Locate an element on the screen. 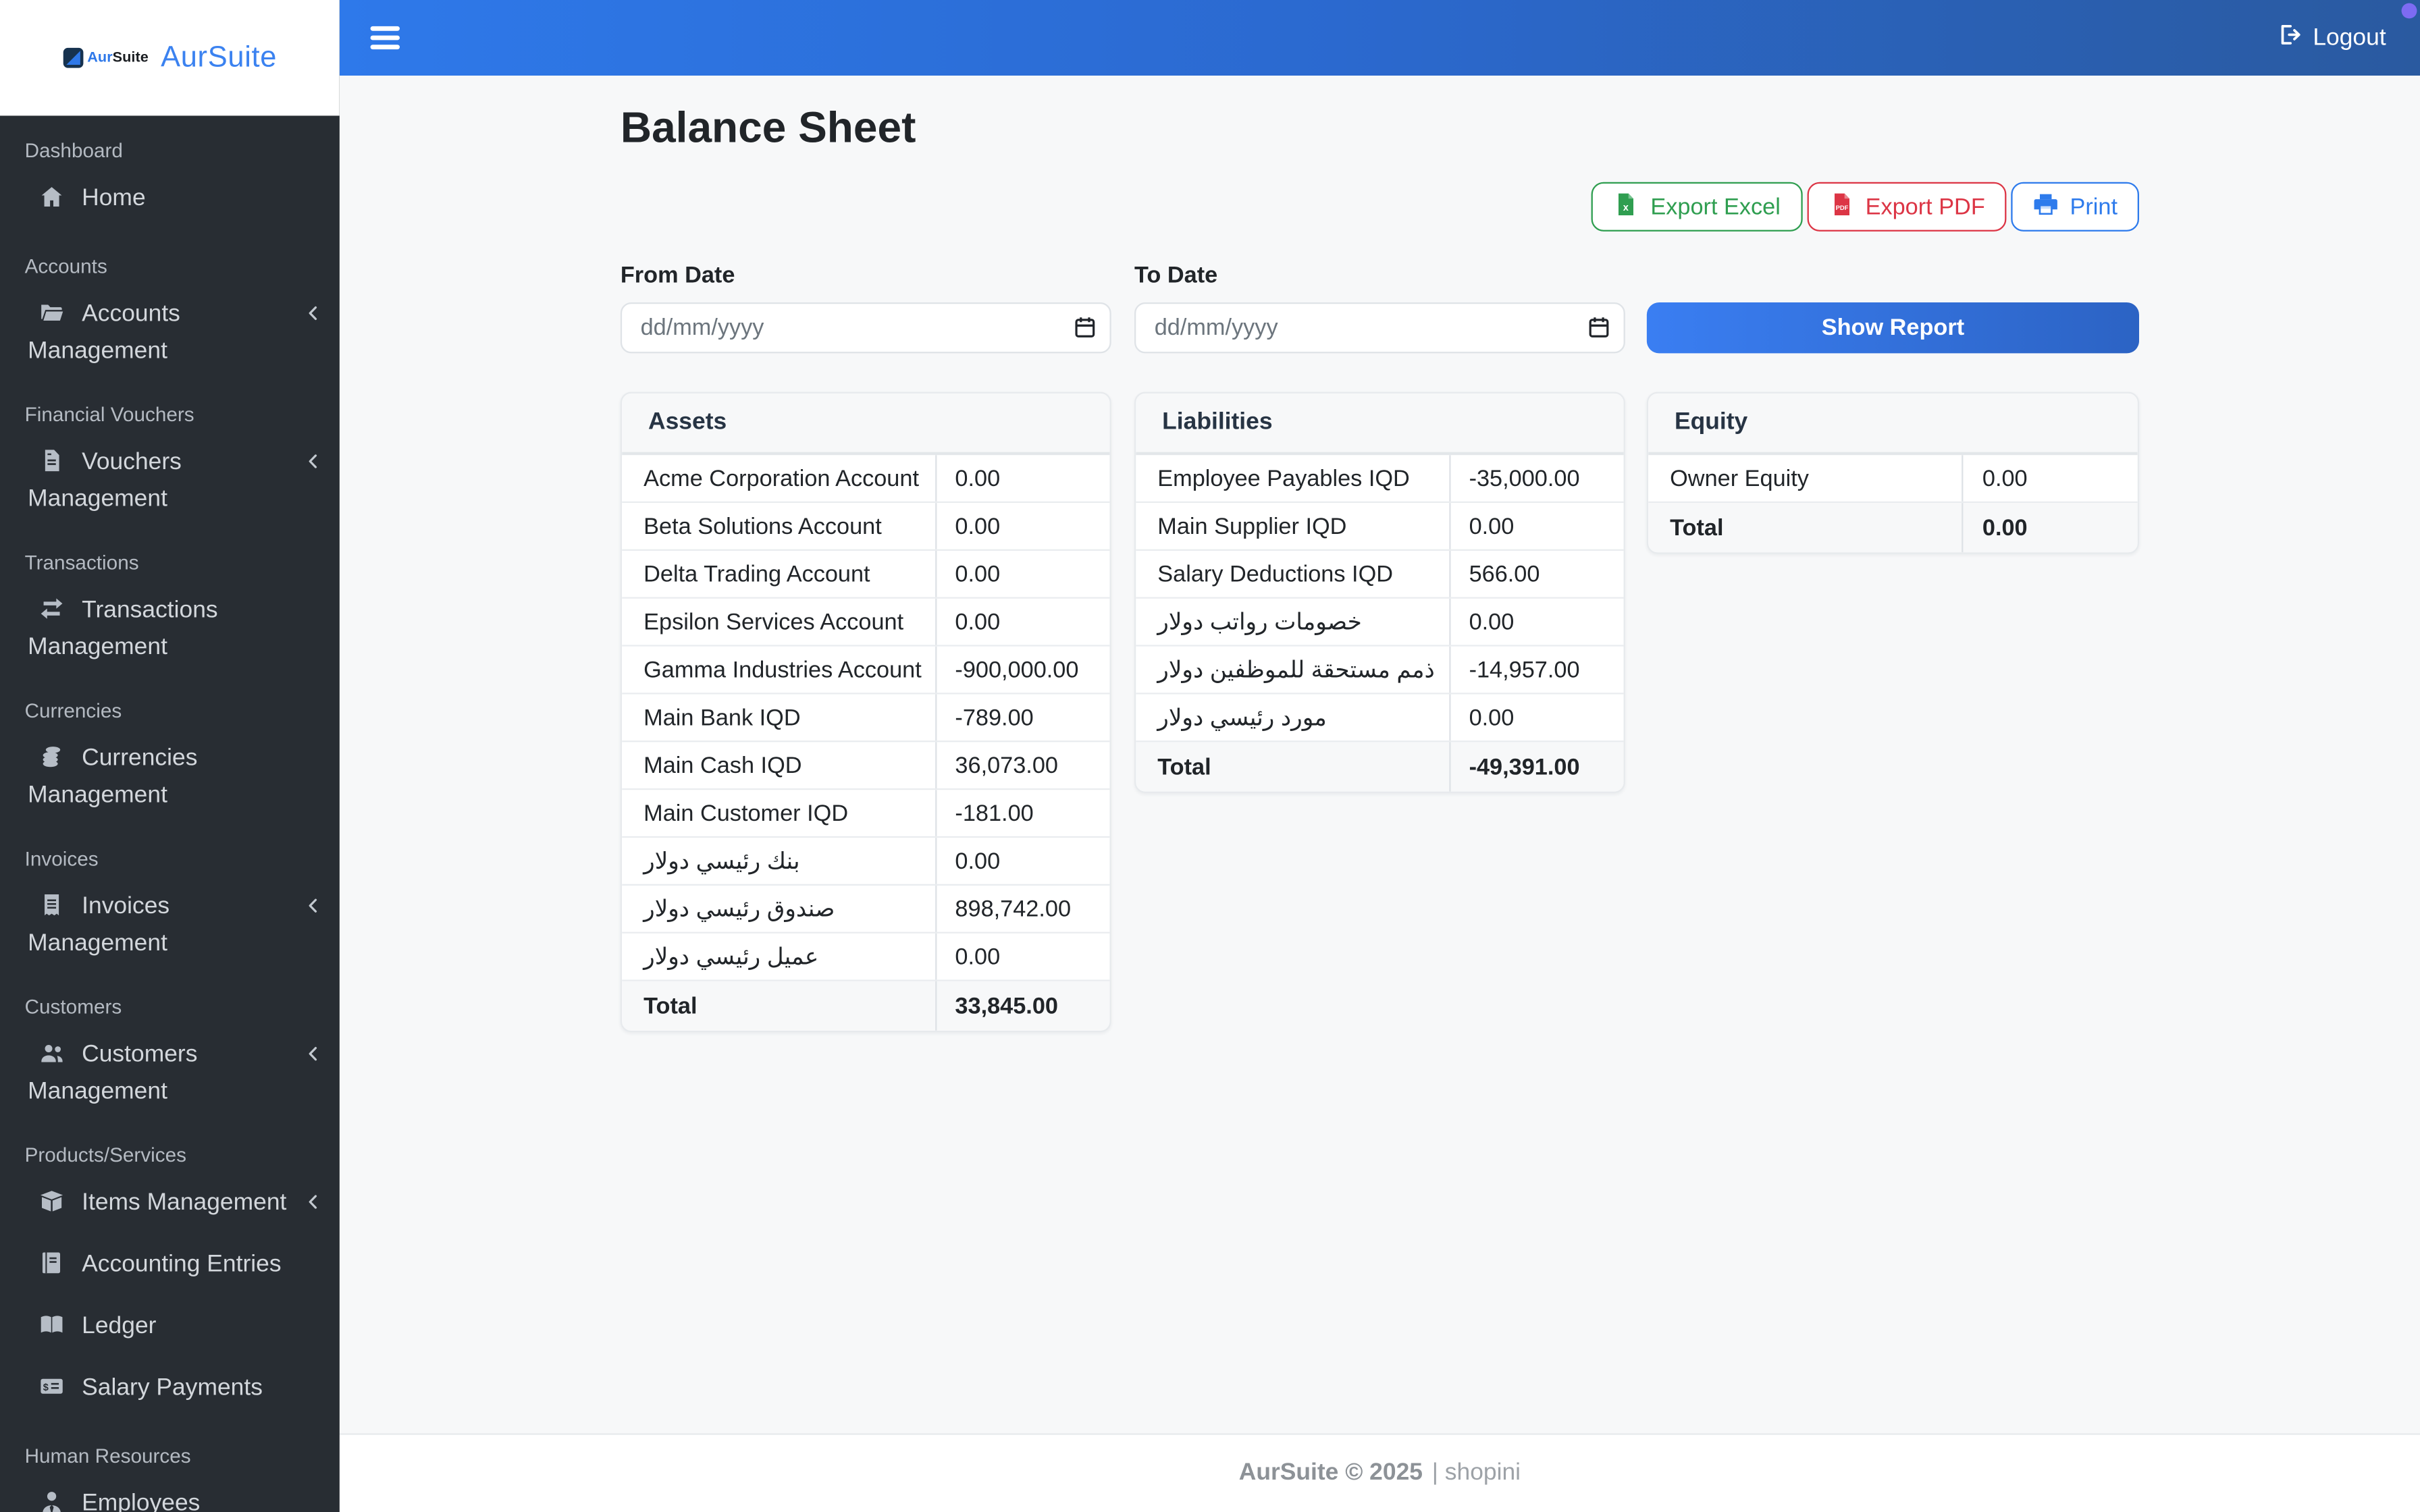 The height and width of the screenshot is (1512, 2420). report-column-equity: Equity Owner Equity 0.00 Total 0.00 is located at coordinates (1893, 473).